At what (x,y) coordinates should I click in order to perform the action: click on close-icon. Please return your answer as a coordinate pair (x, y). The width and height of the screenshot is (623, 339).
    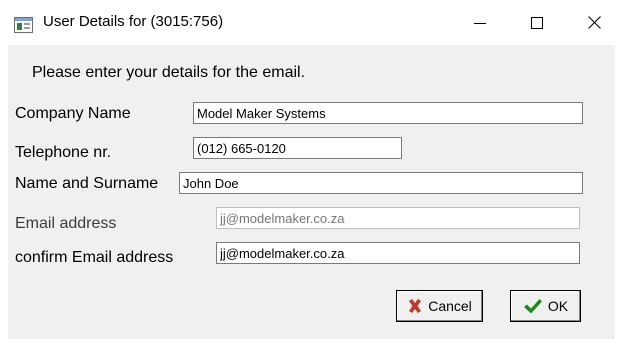
    Looking at the image, I should click on (594, 22).